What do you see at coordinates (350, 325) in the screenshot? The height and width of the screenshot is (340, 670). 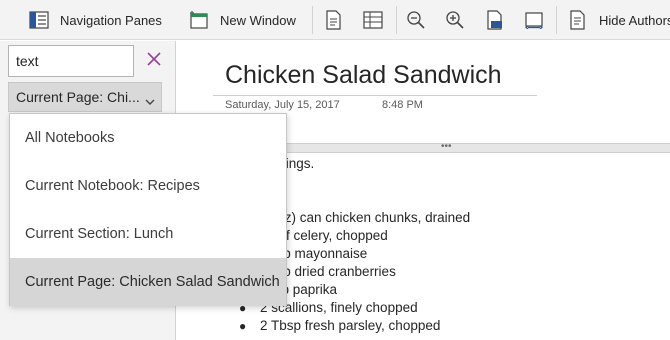 I see `ingredient-line: 2 Tbsp fresh parsley, chopped` at bounding box center [350, 325].